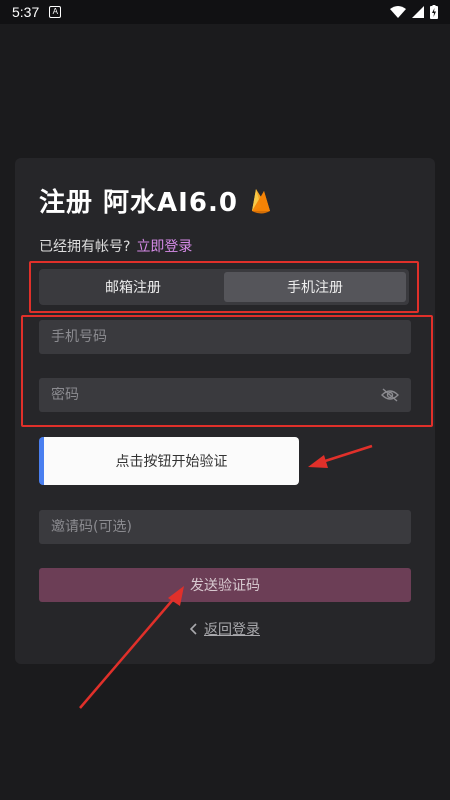 This screenshot has width=450, height=800. Describe the element at coordinates (390, 395) in the screenshot. I see `eye-off-icon` at that location.